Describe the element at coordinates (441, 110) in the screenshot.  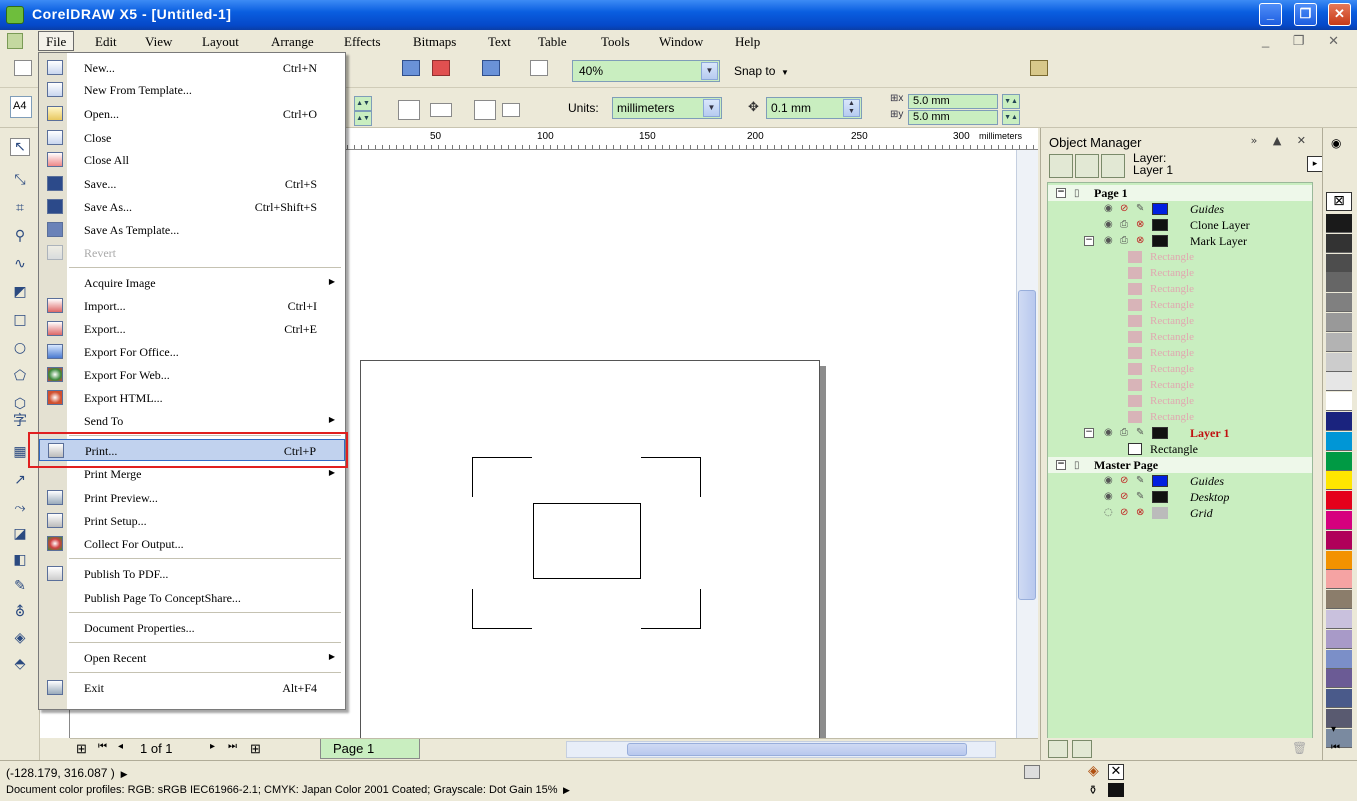
I see `landscape-orientation-icon` at that location.